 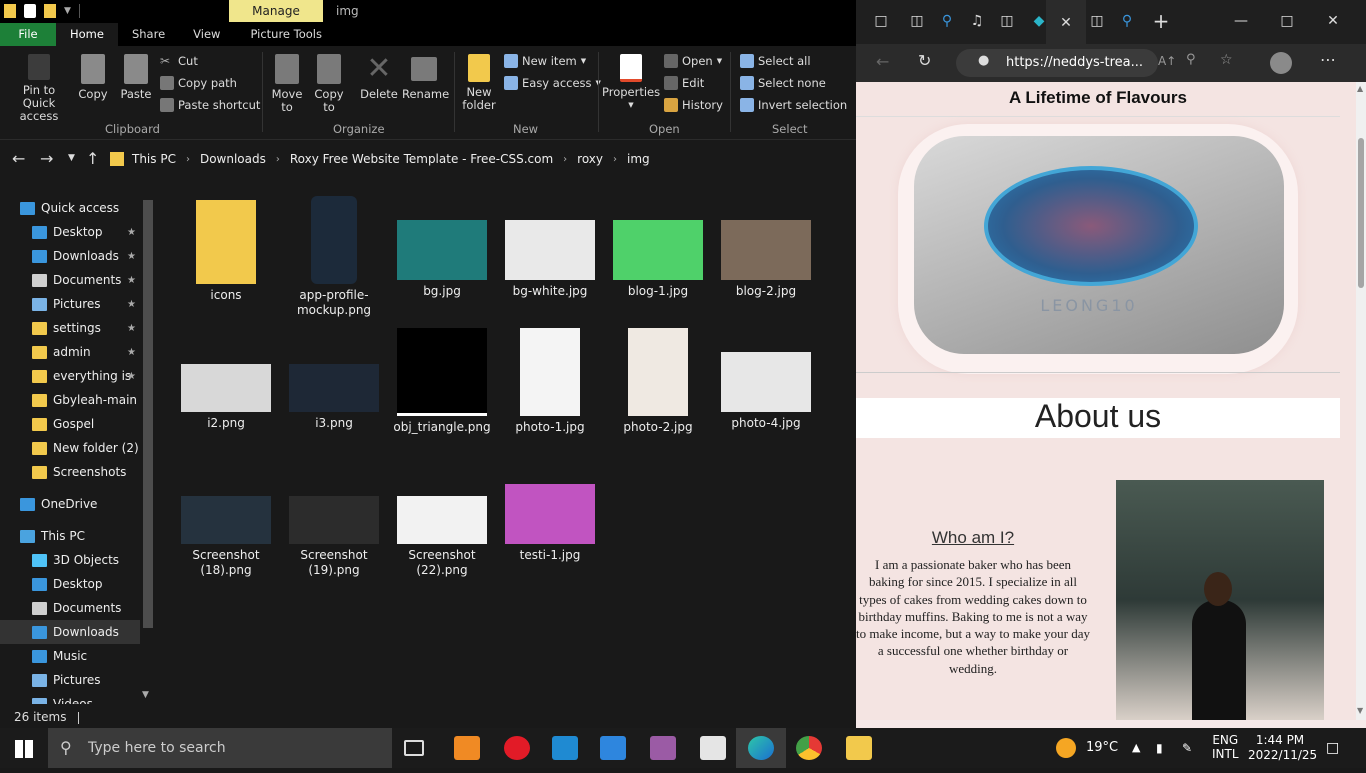 I want to click on tab-home: Home, so click(x=87, y=34).